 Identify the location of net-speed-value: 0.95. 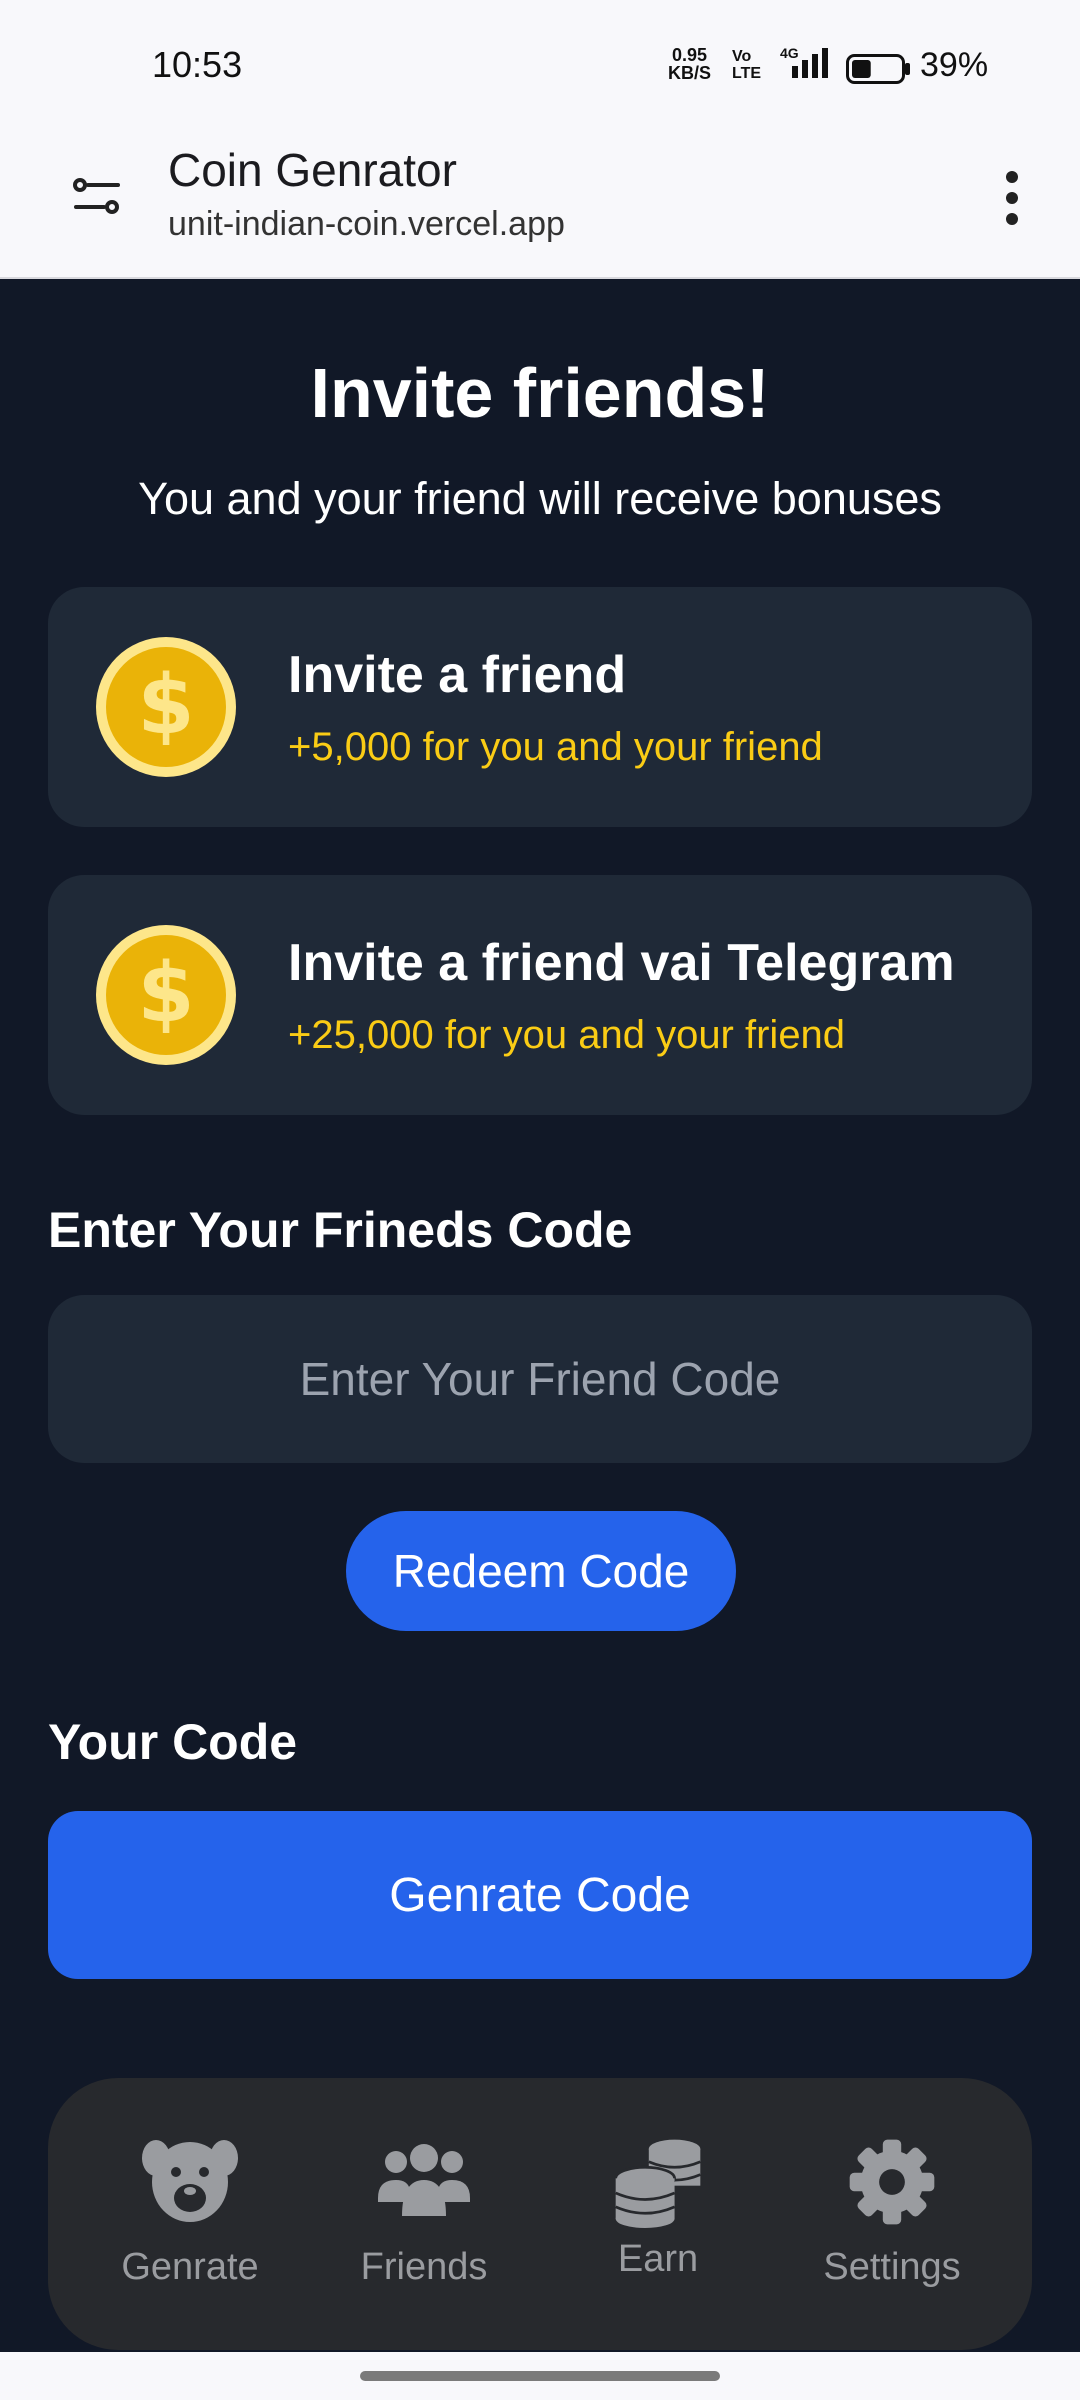
(689, 55).